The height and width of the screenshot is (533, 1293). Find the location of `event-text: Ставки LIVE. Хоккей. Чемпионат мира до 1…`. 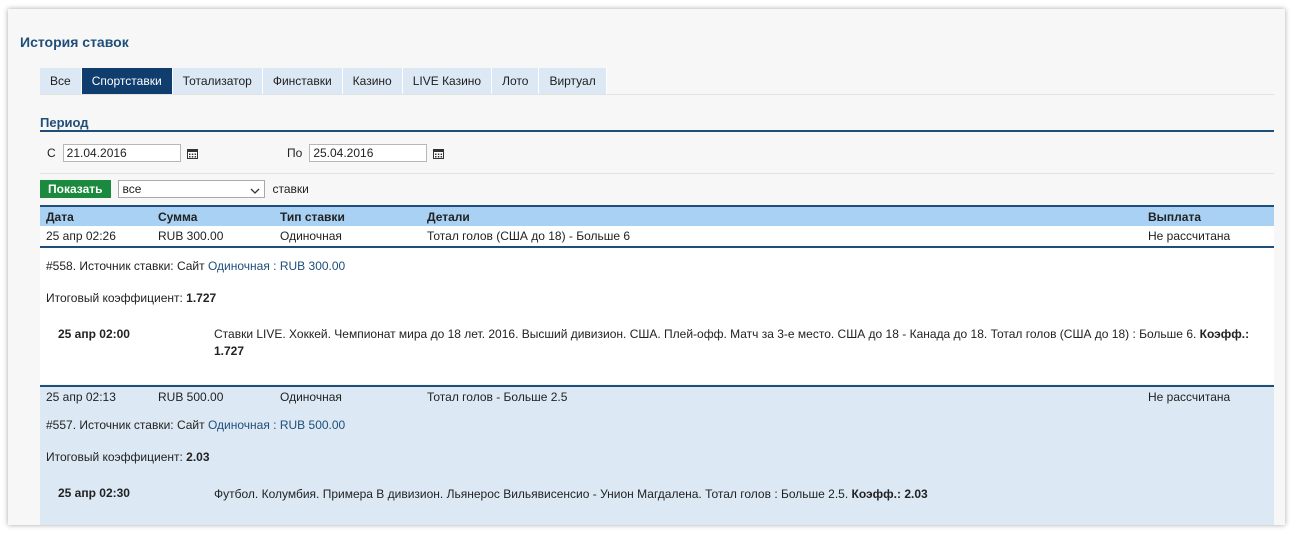

event-text: Ставки LIVE. Хоккей. Чемпионат мира до 1… is located at coordinates (705, 334).